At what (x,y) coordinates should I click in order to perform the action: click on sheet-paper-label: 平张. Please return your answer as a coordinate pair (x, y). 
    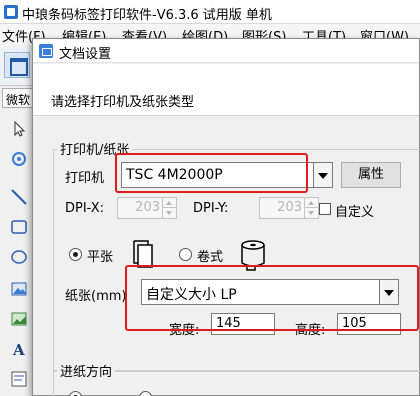
    Looking at the image, I should click on (100, 257).